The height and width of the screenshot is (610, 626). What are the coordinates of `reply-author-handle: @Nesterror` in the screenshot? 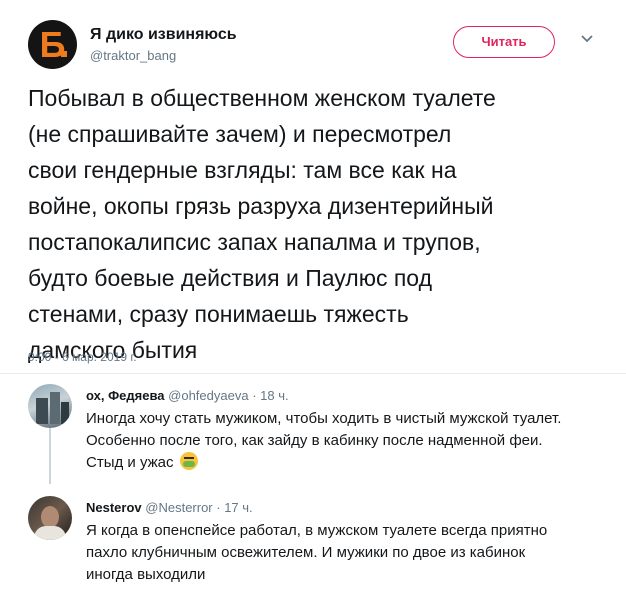 It's located at (178, 507).